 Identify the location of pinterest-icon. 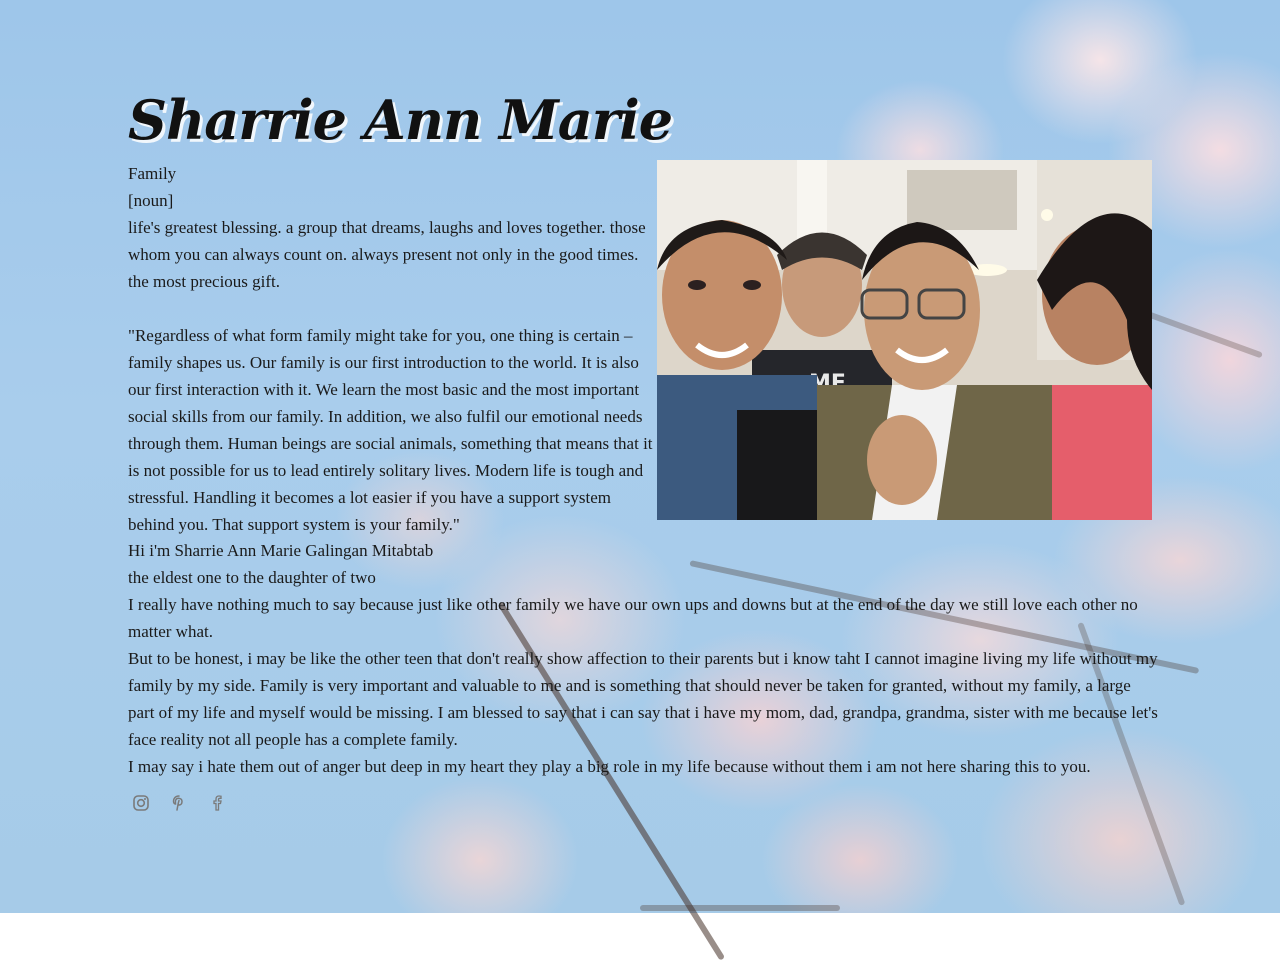
(179, 803).